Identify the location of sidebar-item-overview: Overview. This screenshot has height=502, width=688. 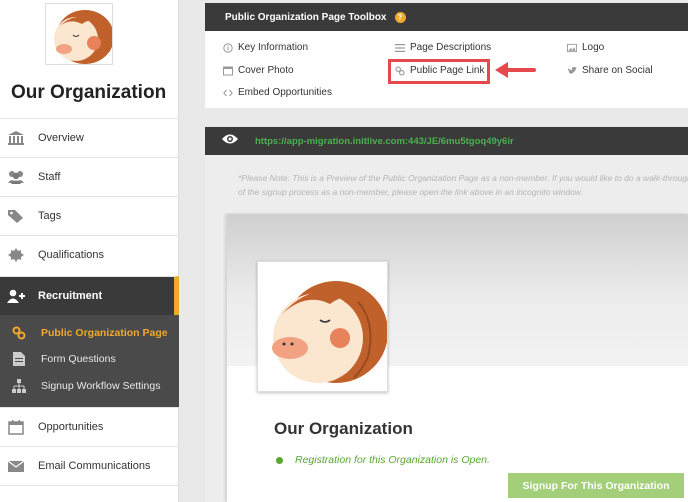
(89, 137).